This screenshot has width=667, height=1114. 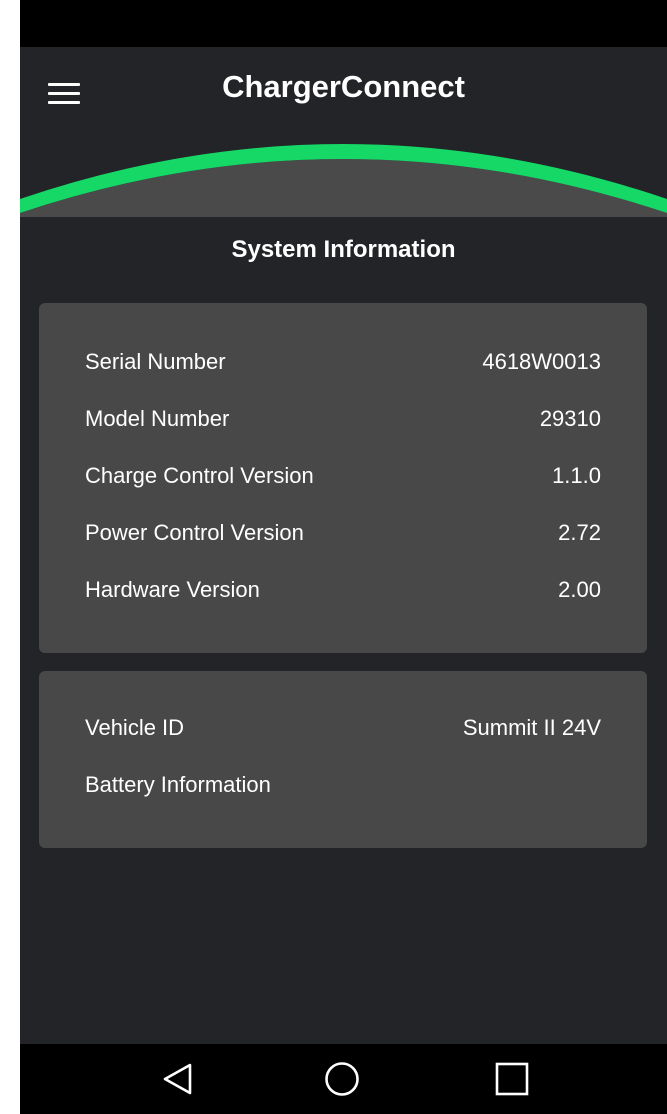 I want to click on info-value: 1.1.0, so click(x=576, y=475).